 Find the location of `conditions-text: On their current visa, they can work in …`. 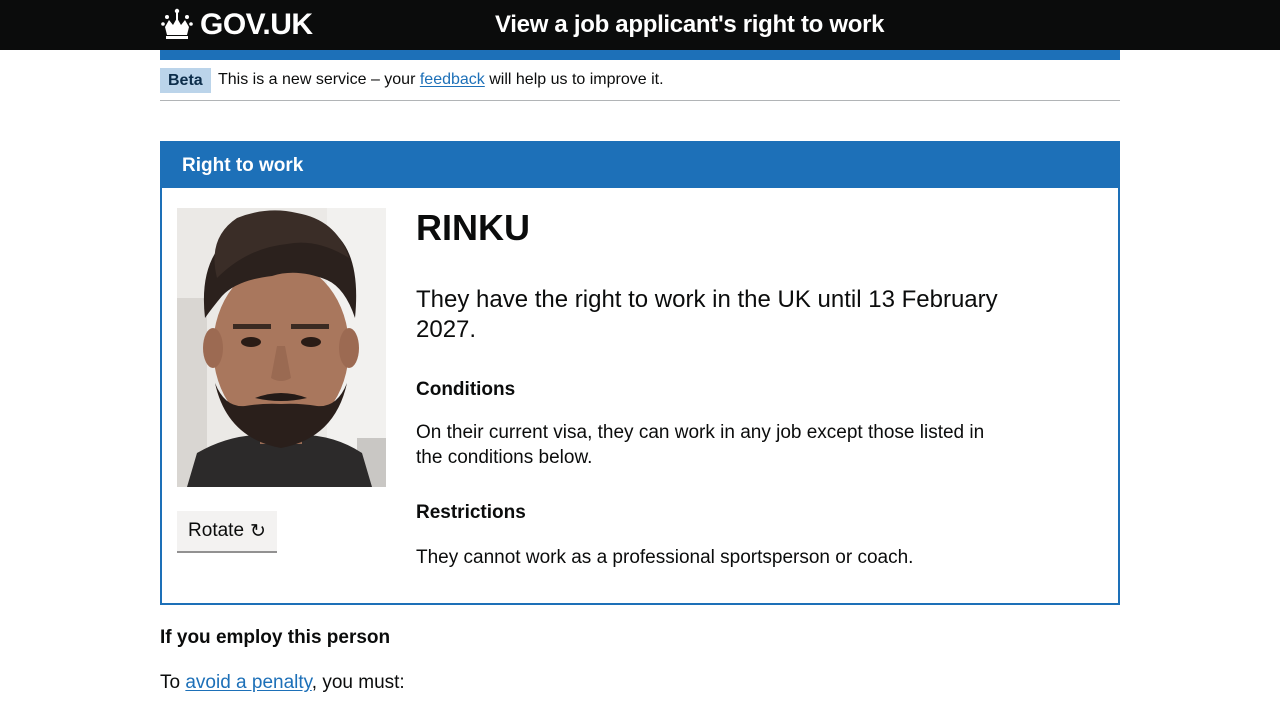

conditions-text: On their current visa, they can work in … is located at coordinates (700, 445).